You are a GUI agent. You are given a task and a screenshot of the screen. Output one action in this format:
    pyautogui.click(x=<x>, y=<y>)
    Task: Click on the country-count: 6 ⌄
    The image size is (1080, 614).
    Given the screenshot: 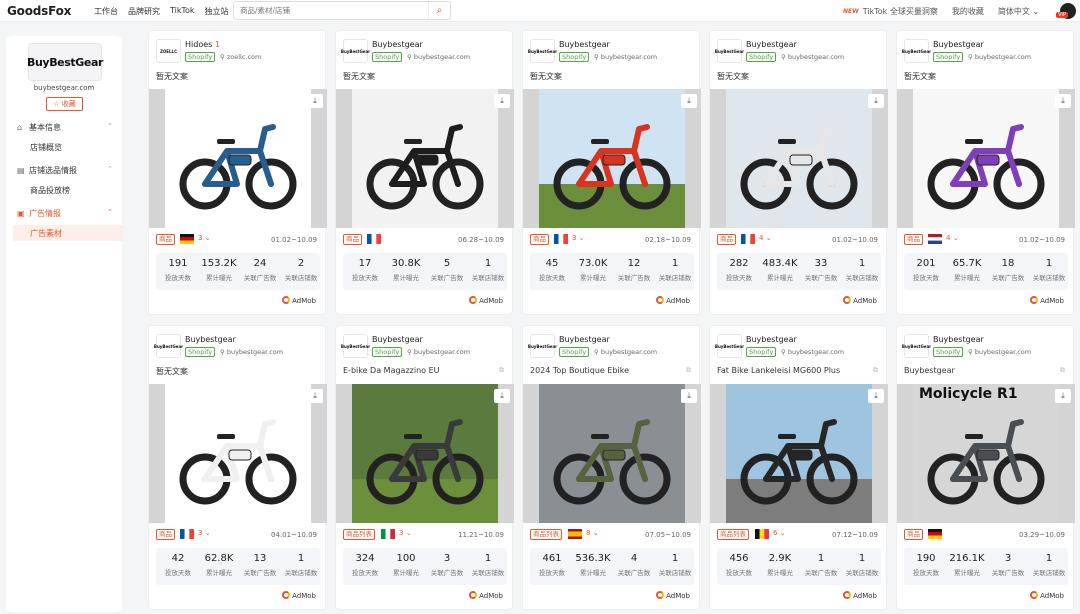 What is the action you would take?
    pyautogui.click(x=779, y=533)
    